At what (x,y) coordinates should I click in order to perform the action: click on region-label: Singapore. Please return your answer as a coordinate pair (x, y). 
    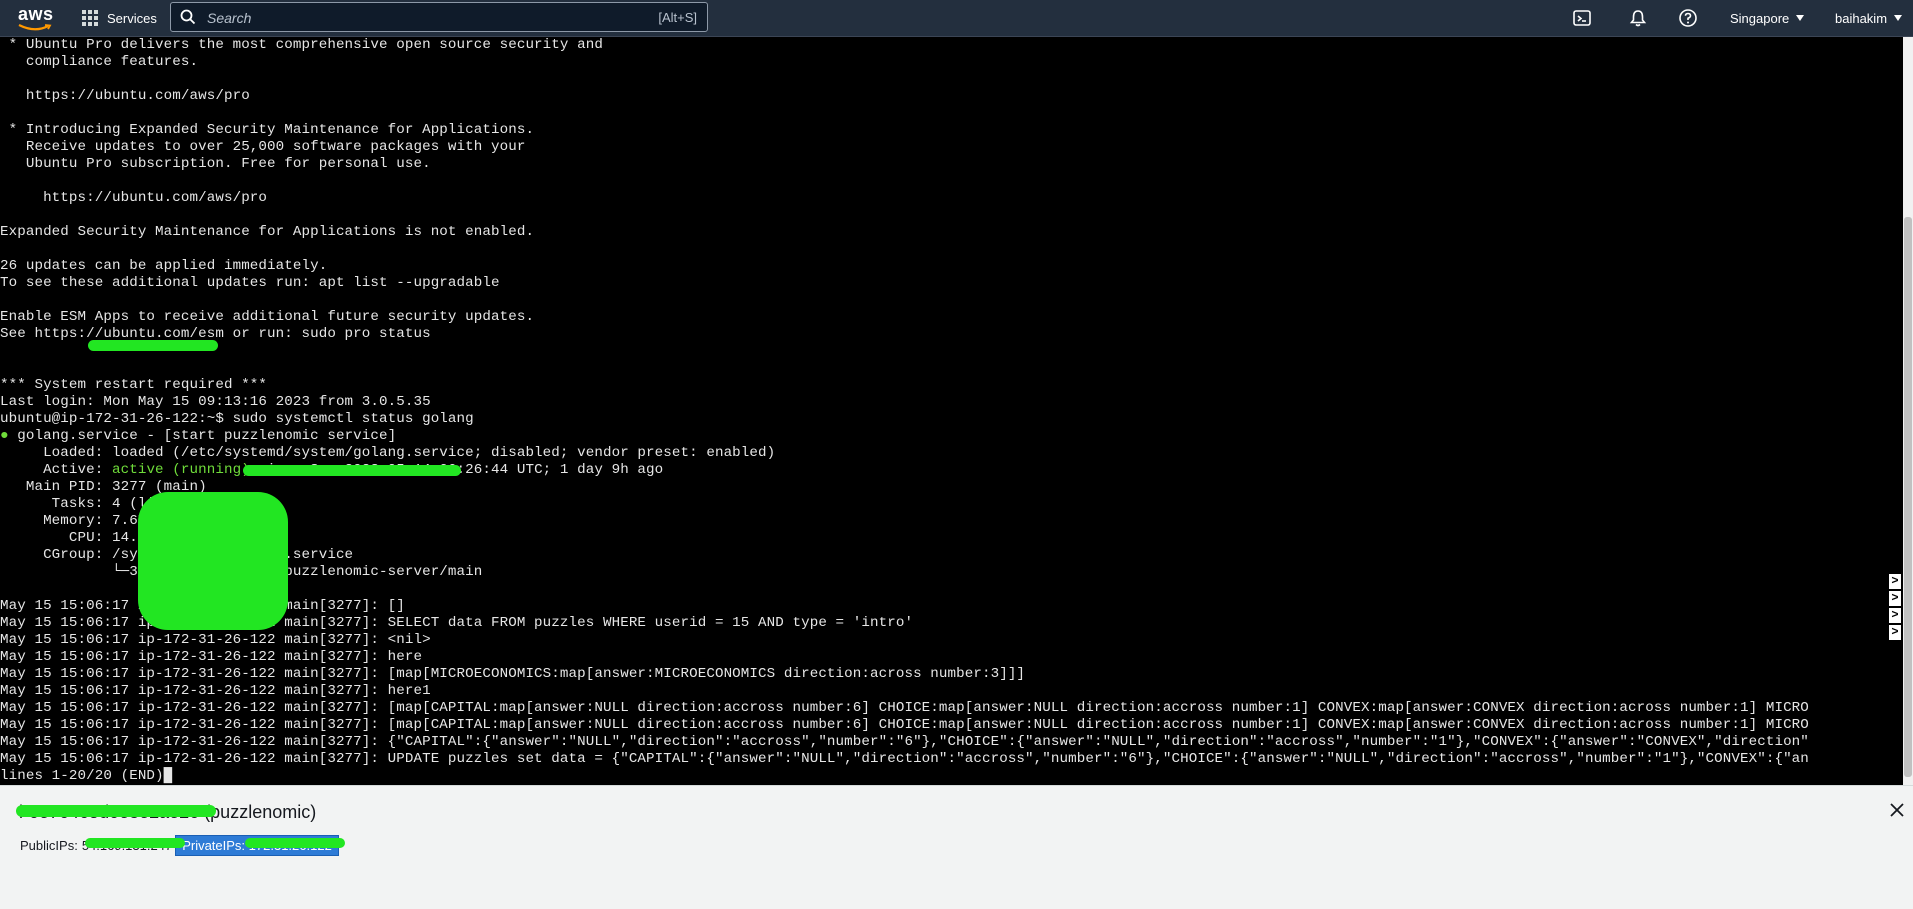
    Looking at the image, I should click on (1760, 18).